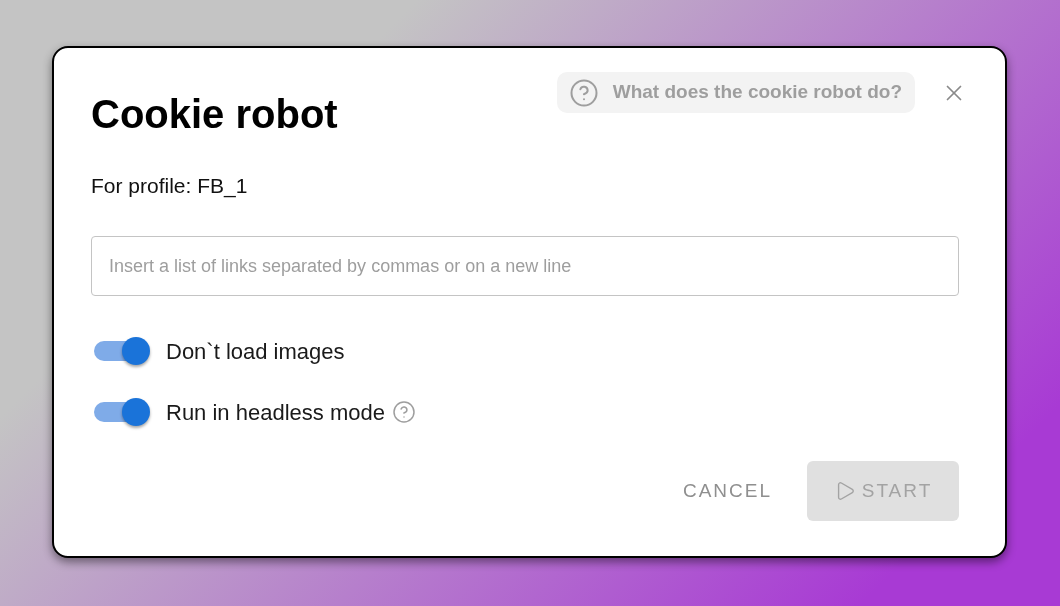  I want to click on cancel-button: CANCEL, so click(727, 491).